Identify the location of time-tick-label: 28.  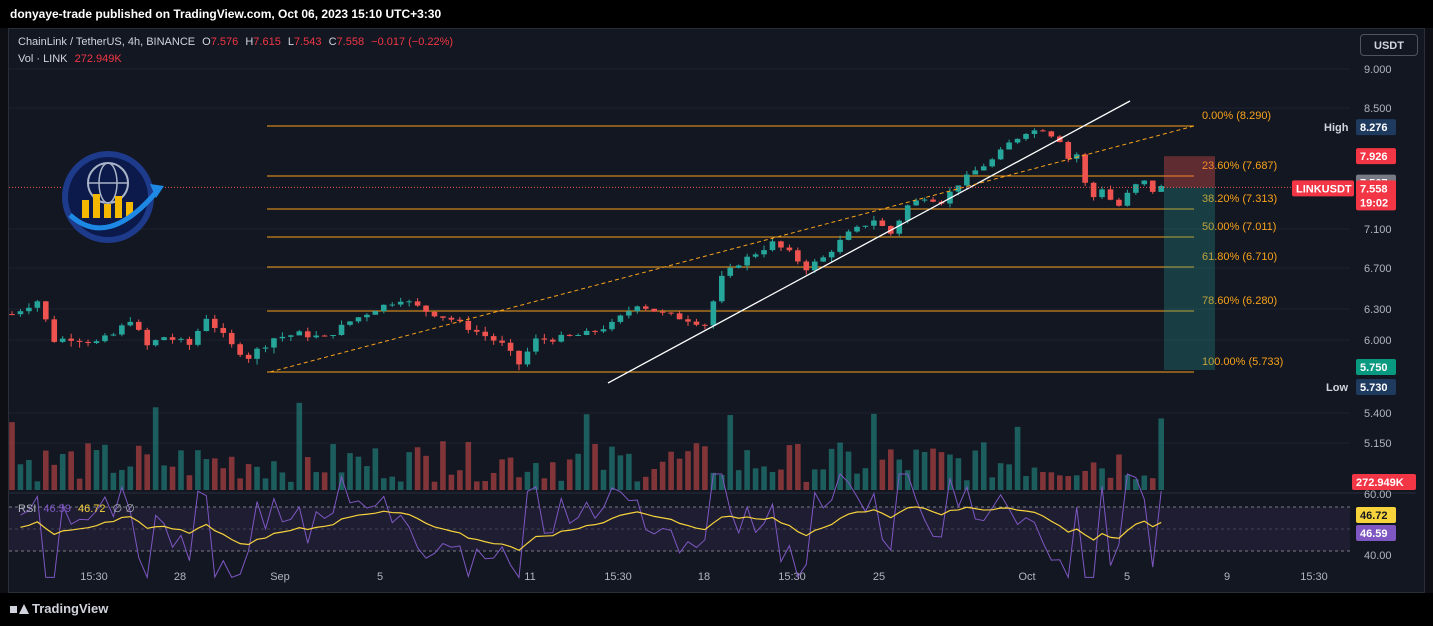
(180, 577).